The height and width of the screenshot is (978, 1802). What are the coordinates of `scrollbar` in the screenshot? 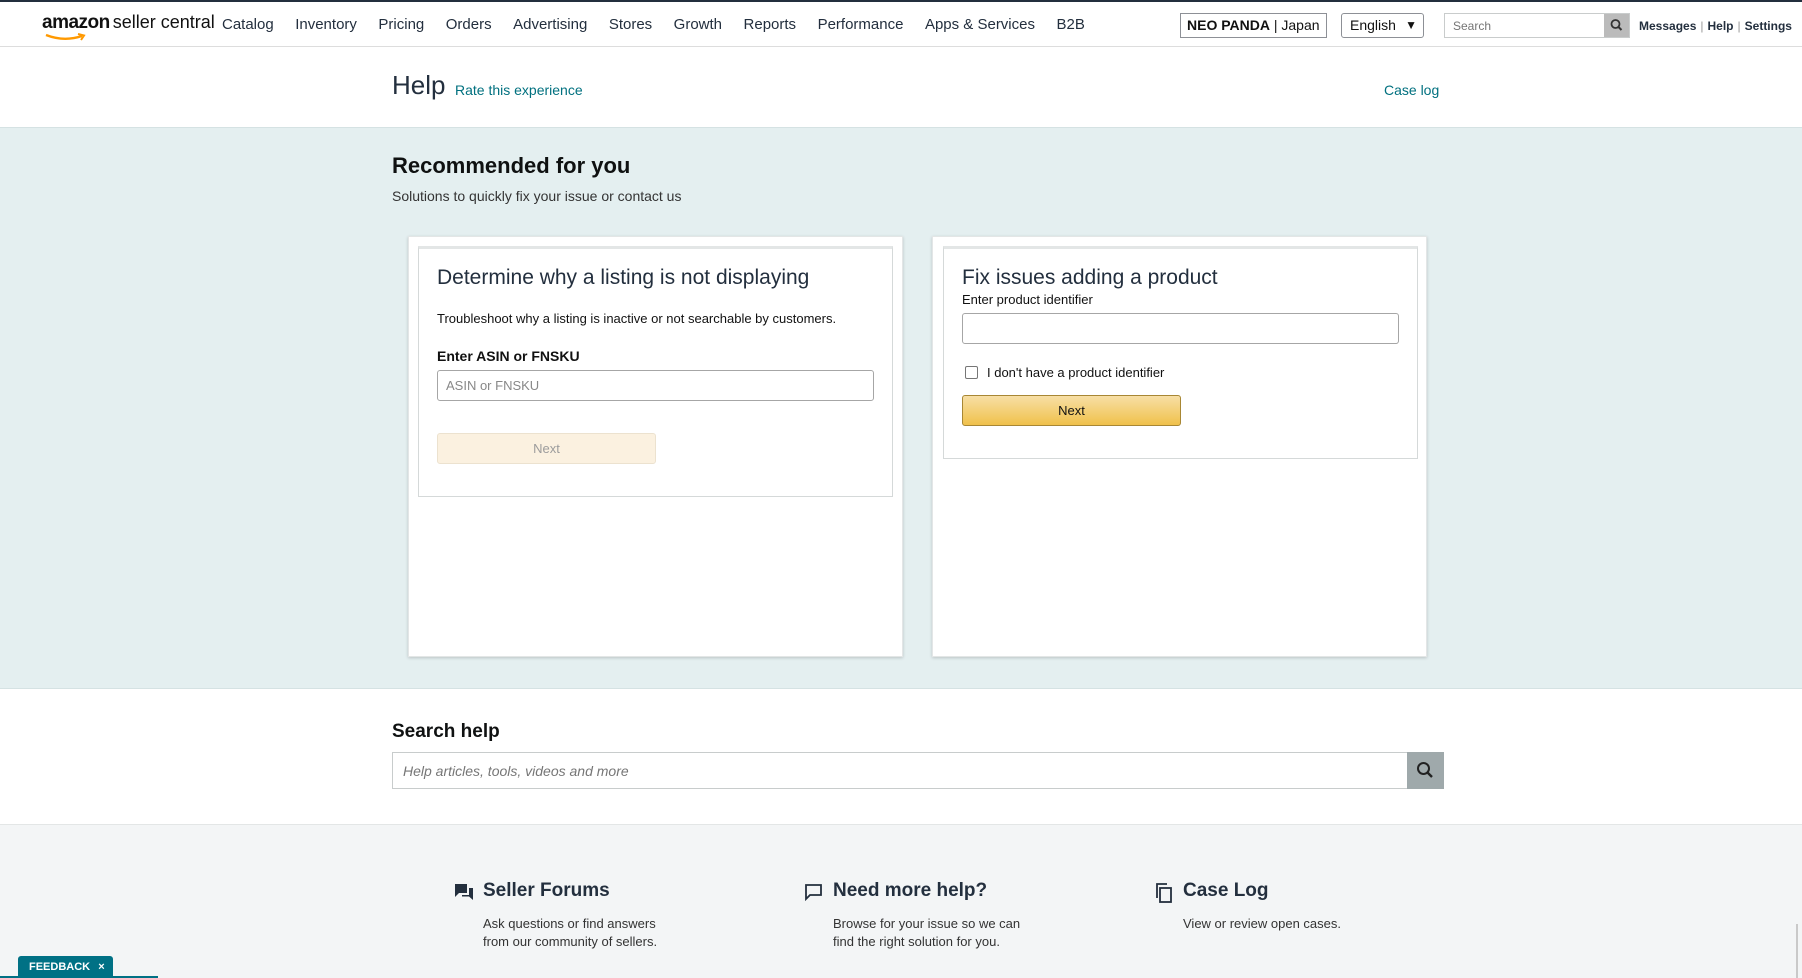 It's located at (1797, 951).